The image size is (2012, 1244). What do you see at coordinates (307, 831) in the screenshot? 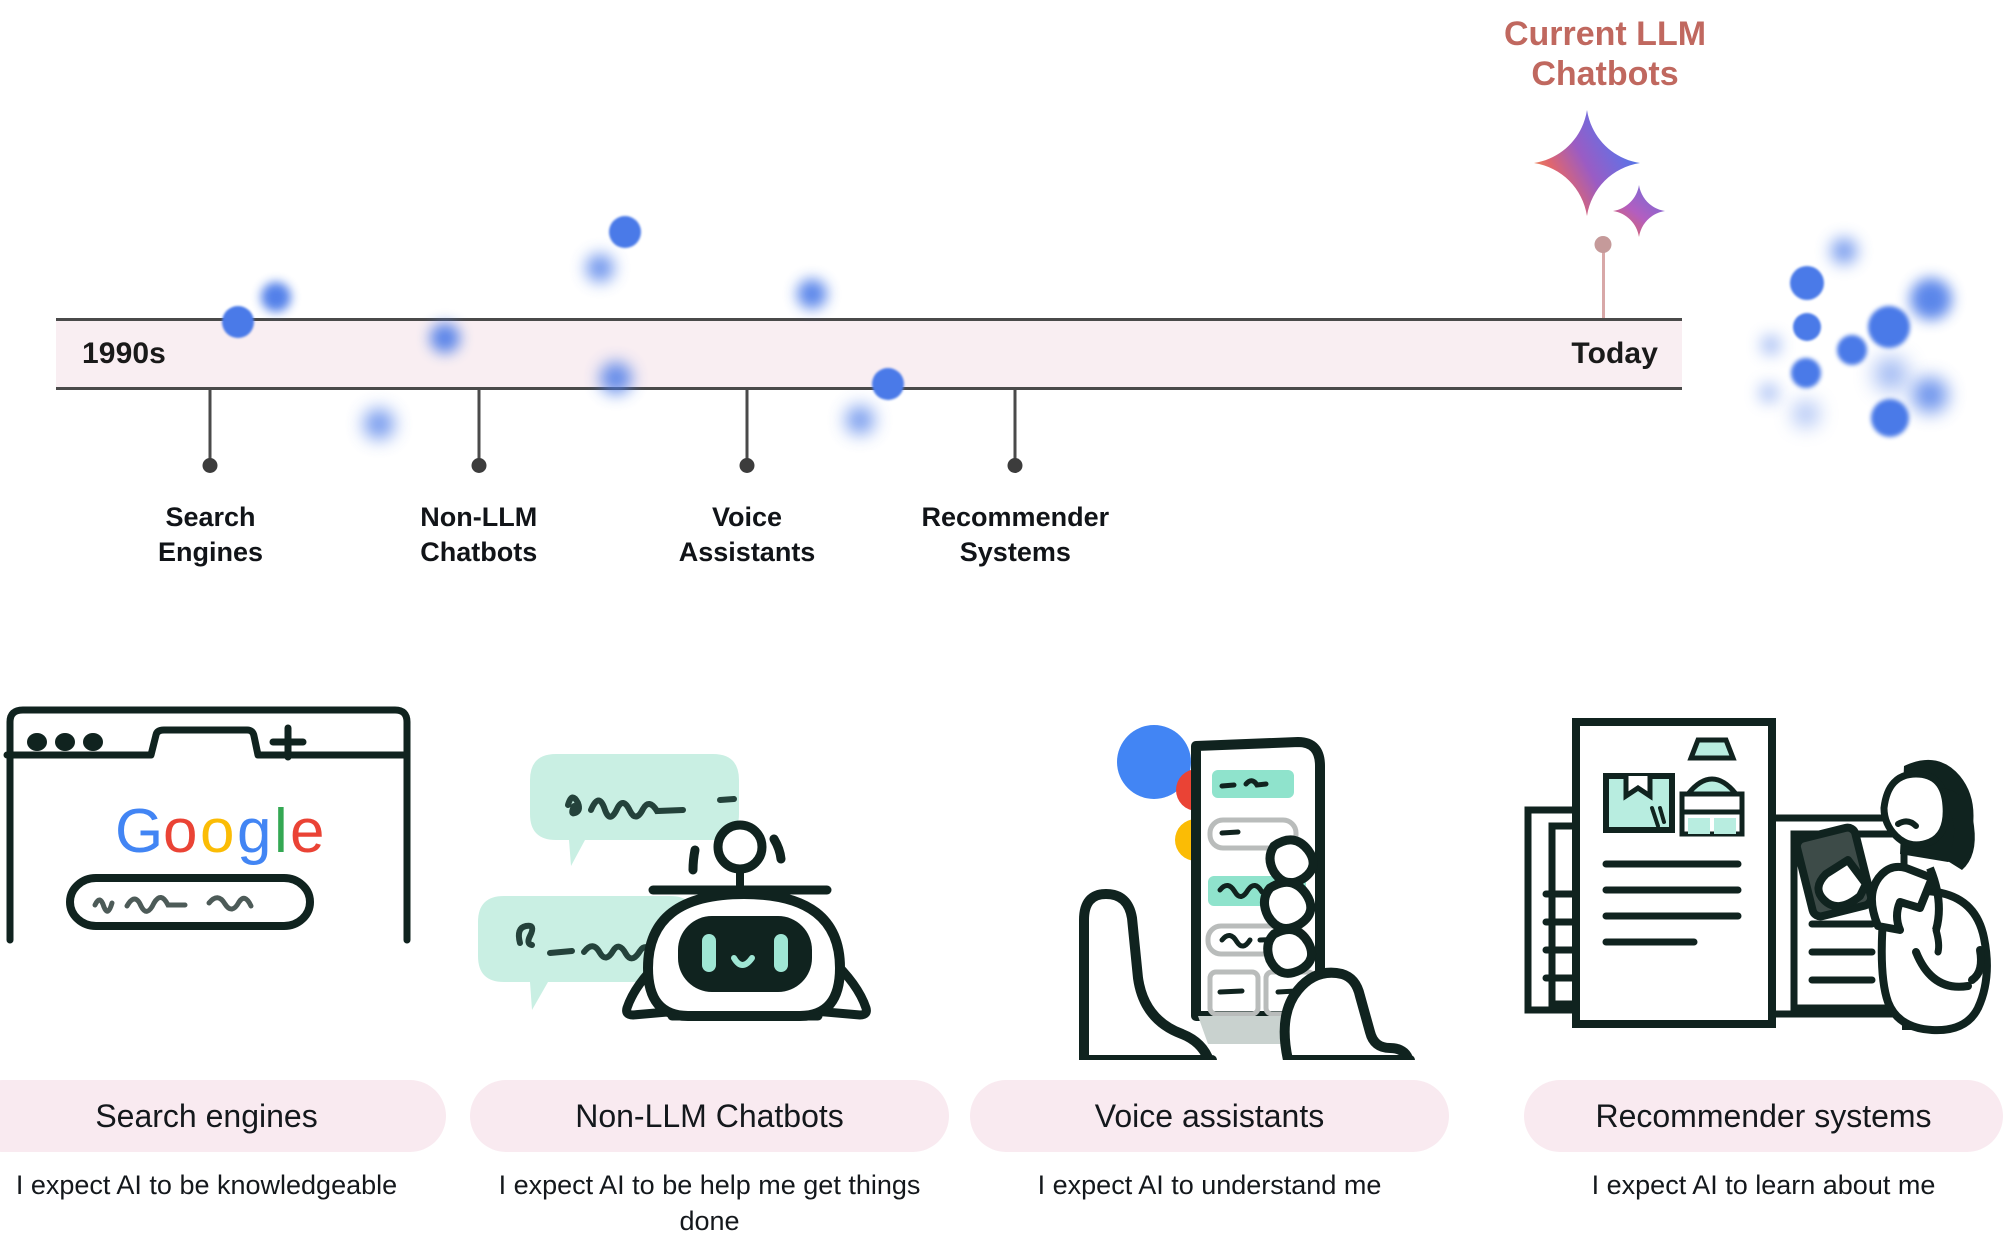
I see `svg-text: e` at bounding box center [307, 831].